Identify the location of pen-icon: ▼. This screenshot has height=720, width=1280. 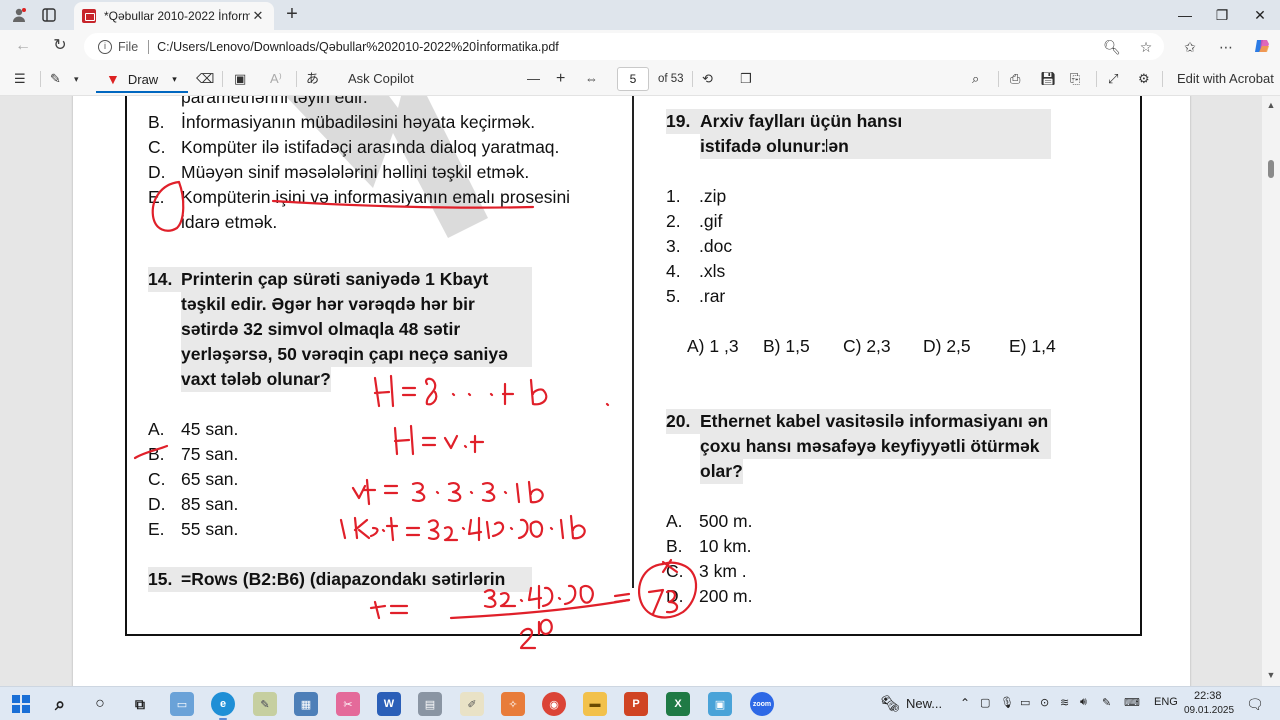
(113, 79).